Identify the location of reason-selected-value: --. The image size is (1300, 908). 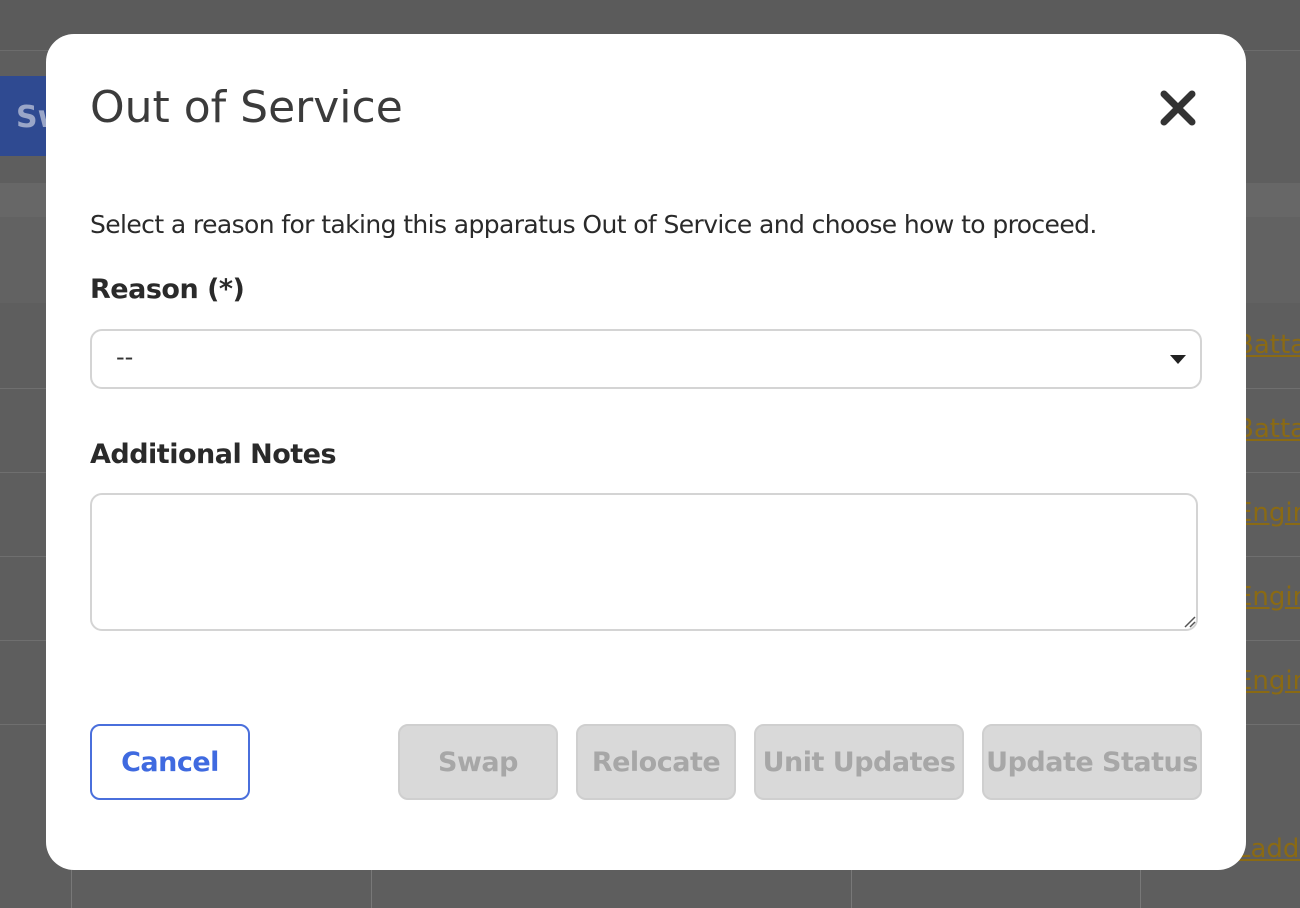
(125, 357).